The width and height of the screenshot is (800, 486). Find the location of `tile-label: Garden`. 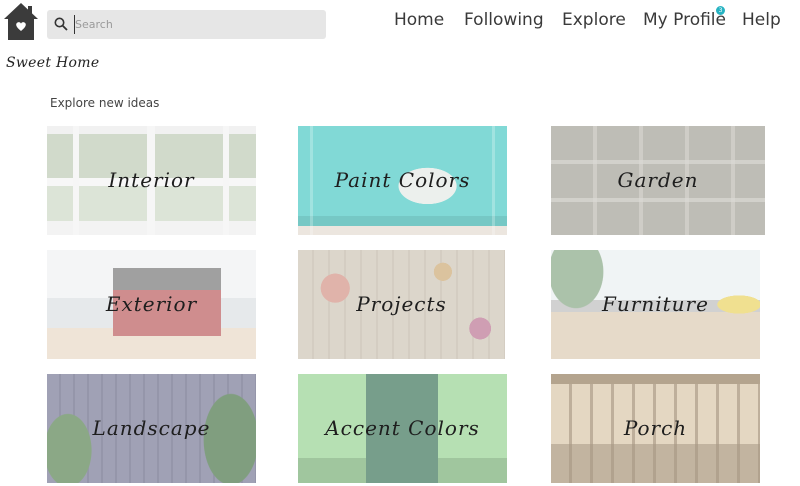

tile-label: Garden is located at coordinates (658, 179).